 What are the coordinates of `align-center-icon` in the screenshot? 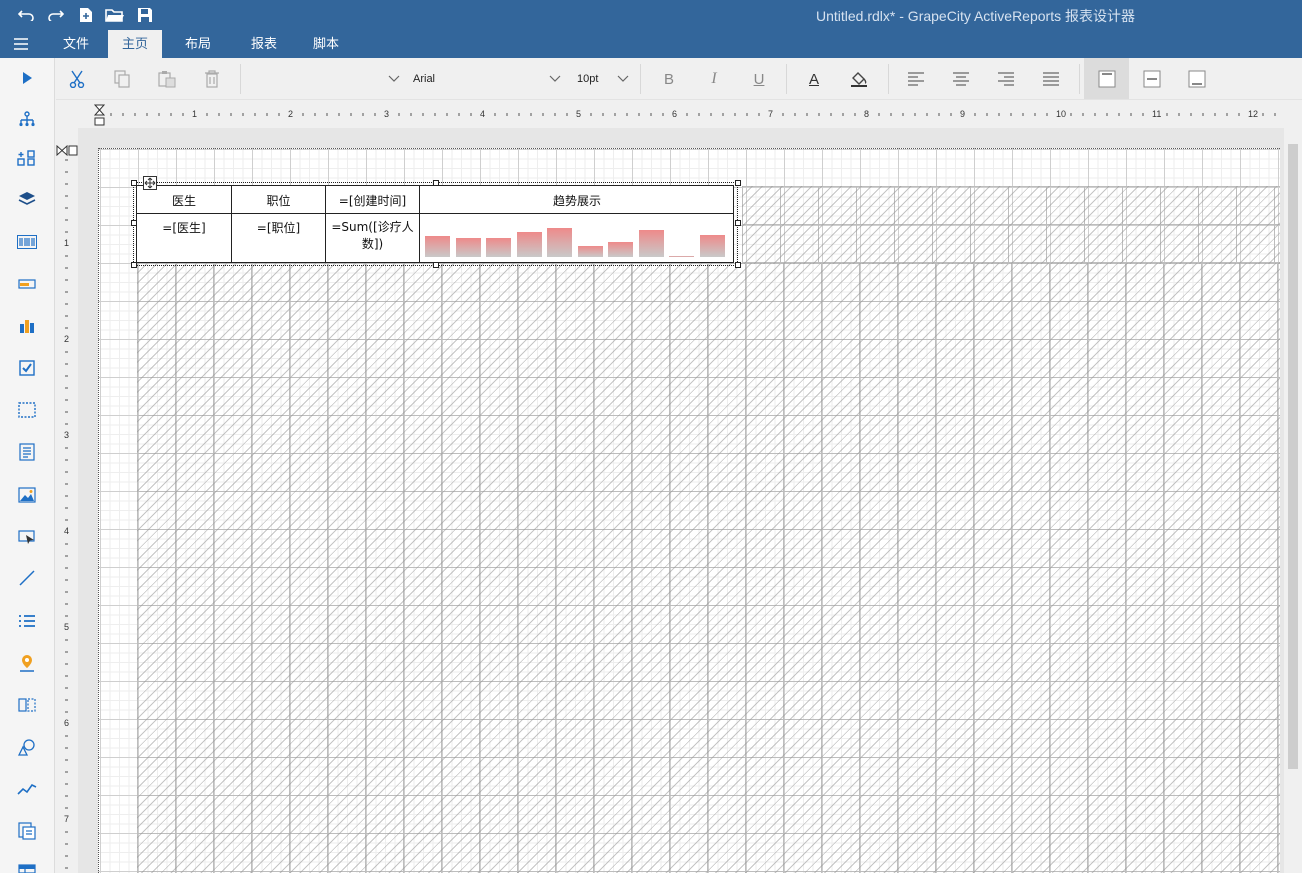 It's located at (961, 79).